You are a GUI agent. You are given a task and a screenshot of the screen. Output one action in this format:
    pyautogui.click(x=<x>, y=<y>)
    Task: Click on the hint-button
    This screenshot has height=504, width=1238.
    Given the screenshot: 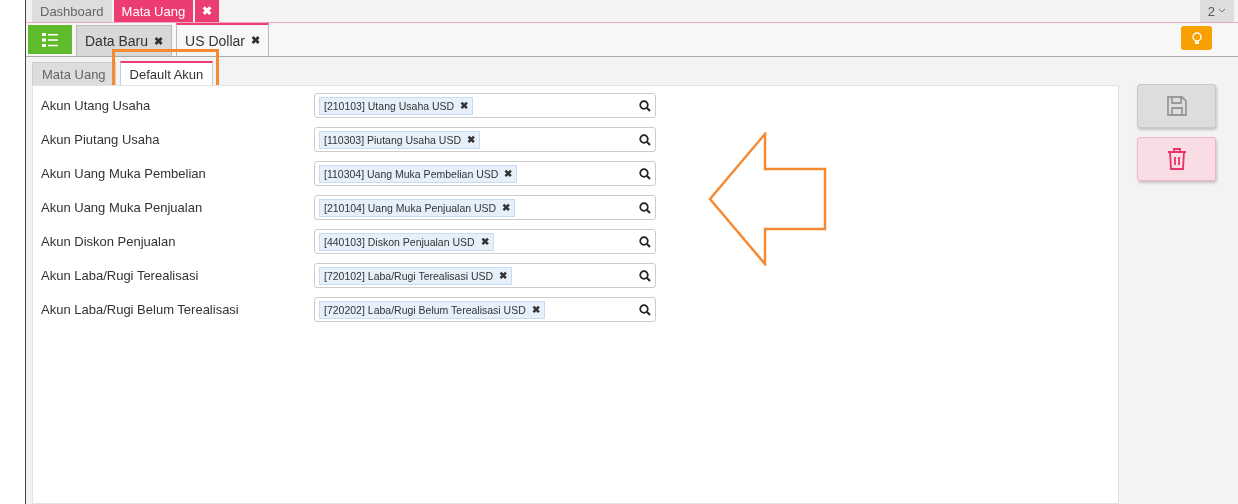 What is the action you would take?
    pyautogui.click(x=1196, y=38)
    